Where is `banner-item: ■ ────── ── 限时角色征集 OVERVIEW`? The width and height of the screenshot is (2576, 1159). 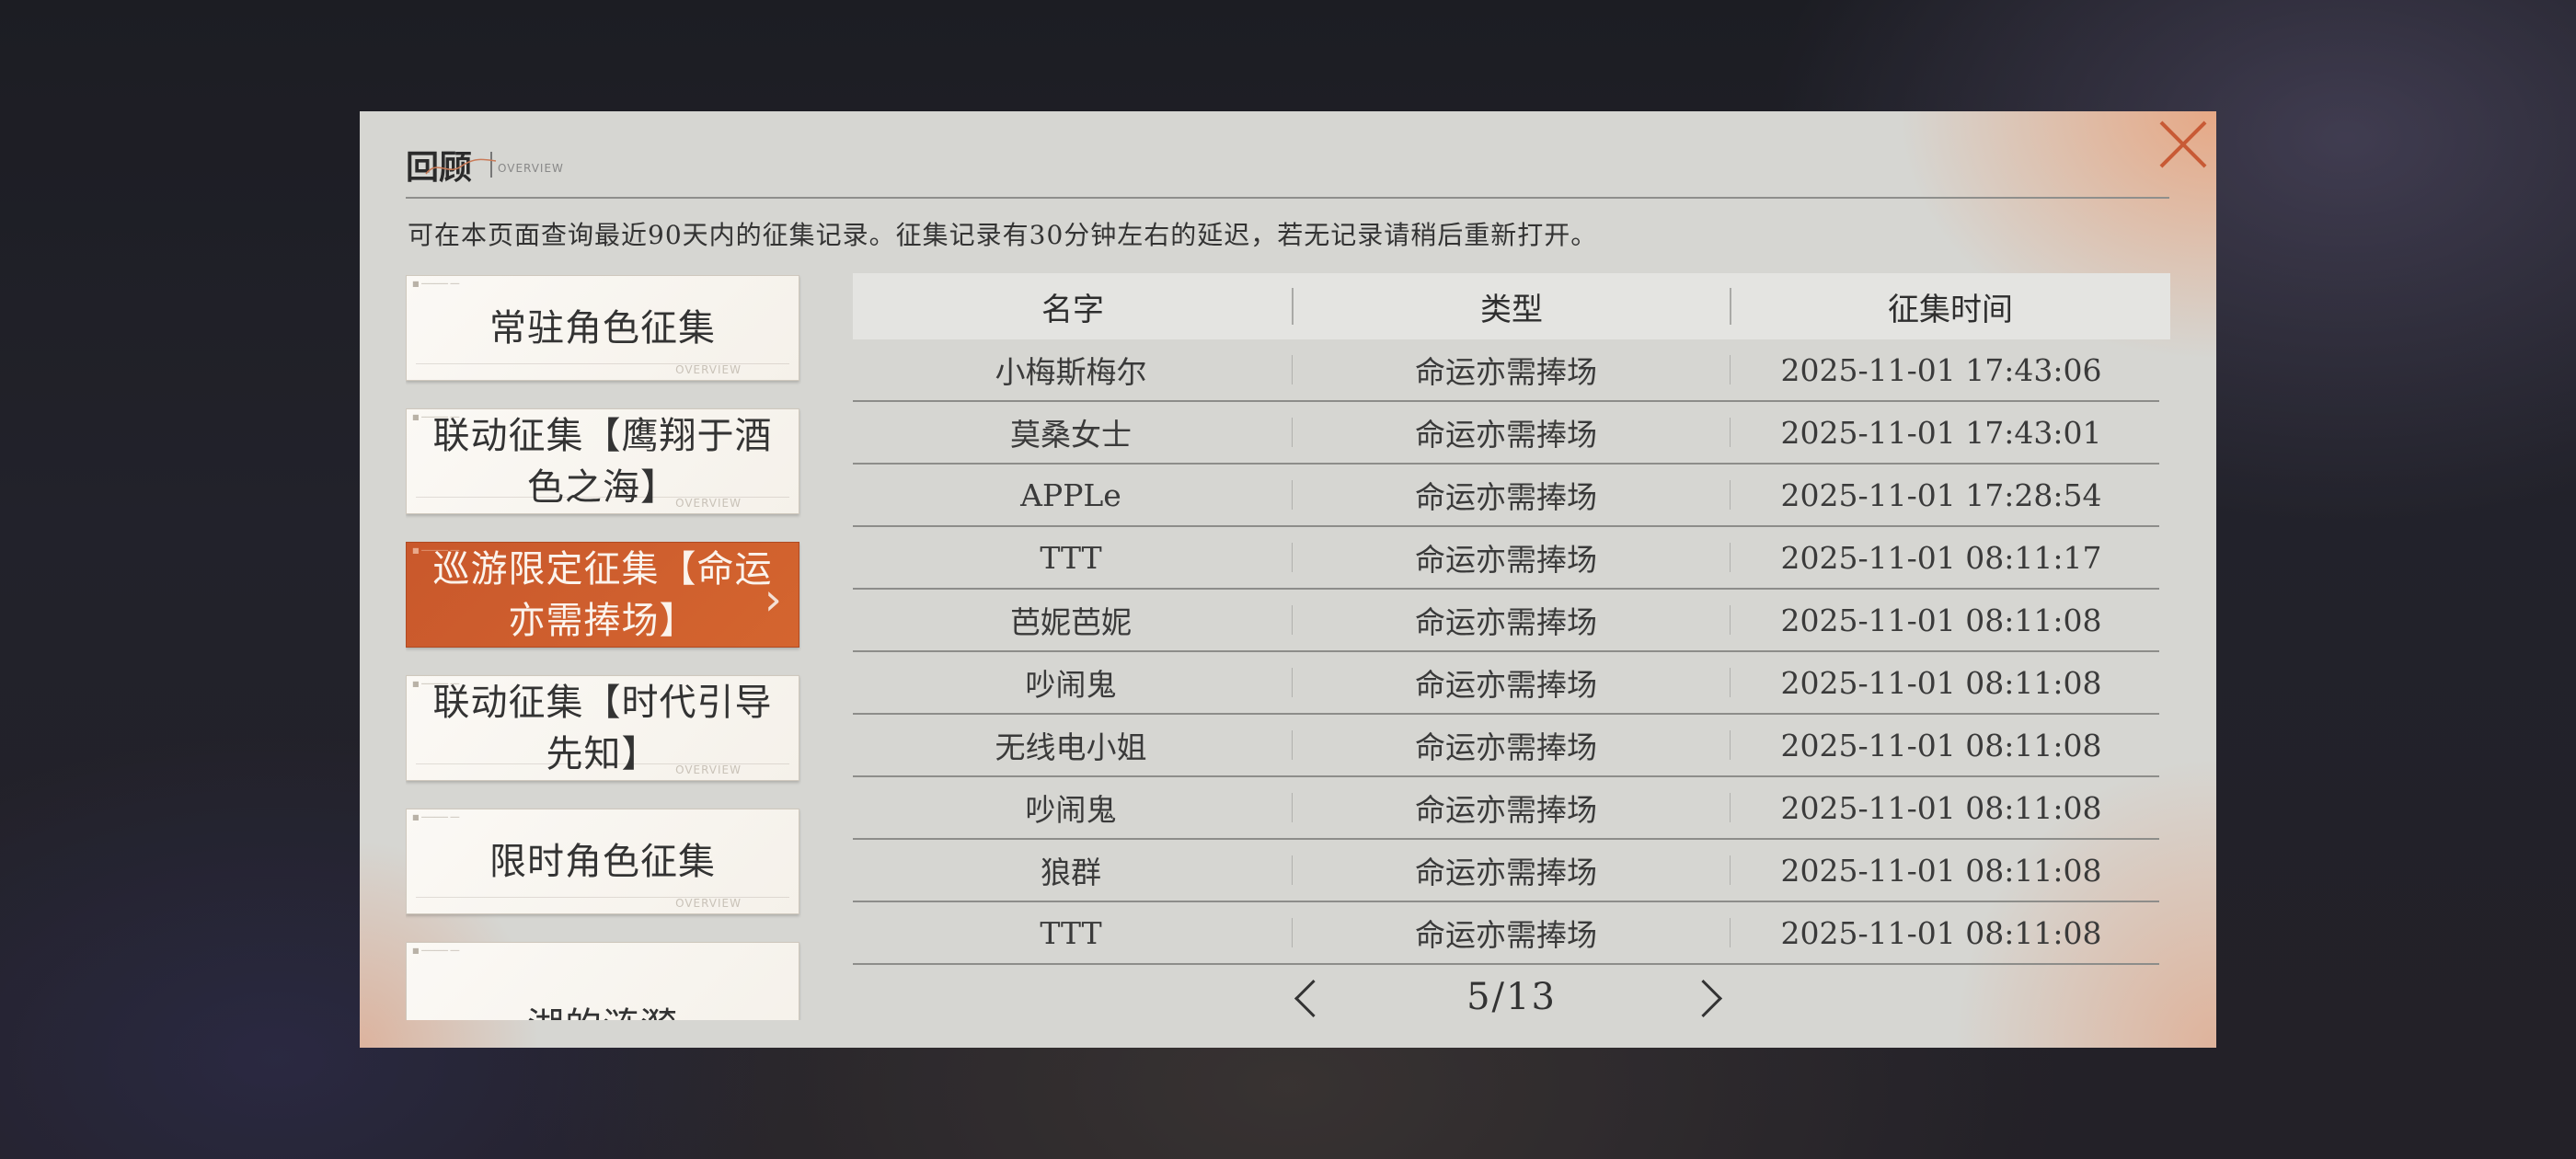
banner-item: ■ ────── ── 限时角色征集 OVERVIEW is located at coordinates (602, 861).